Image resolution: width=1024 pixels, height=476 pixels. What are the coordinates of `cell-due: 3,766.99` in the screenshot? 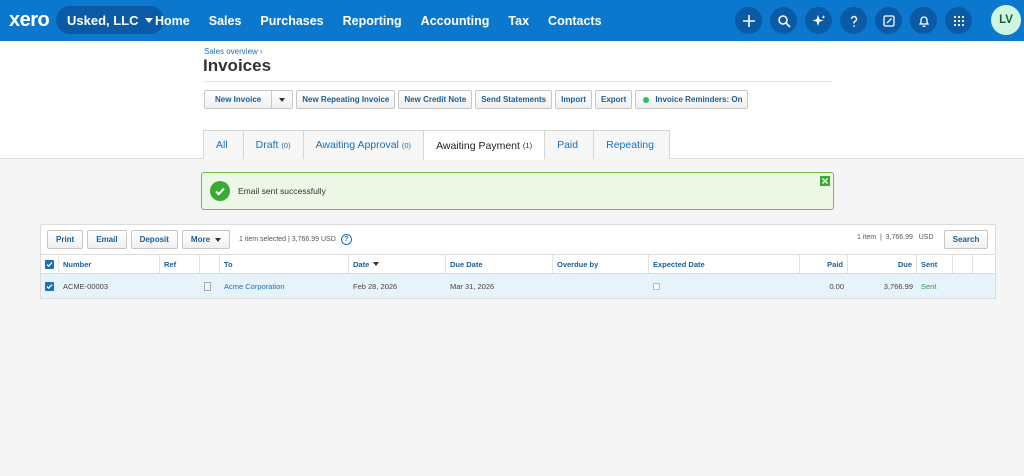 It's located at (898, 286).